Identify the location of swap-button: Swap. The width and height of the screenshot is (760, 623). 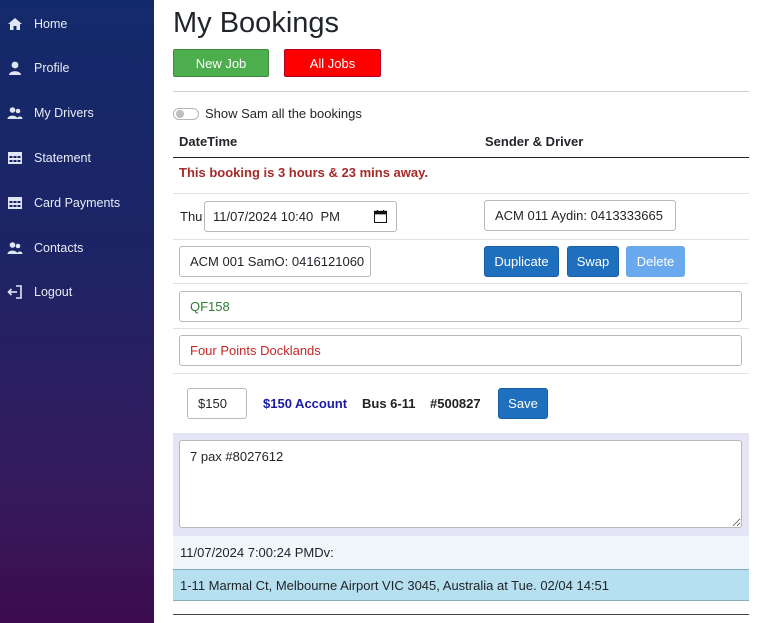
(593, 261).